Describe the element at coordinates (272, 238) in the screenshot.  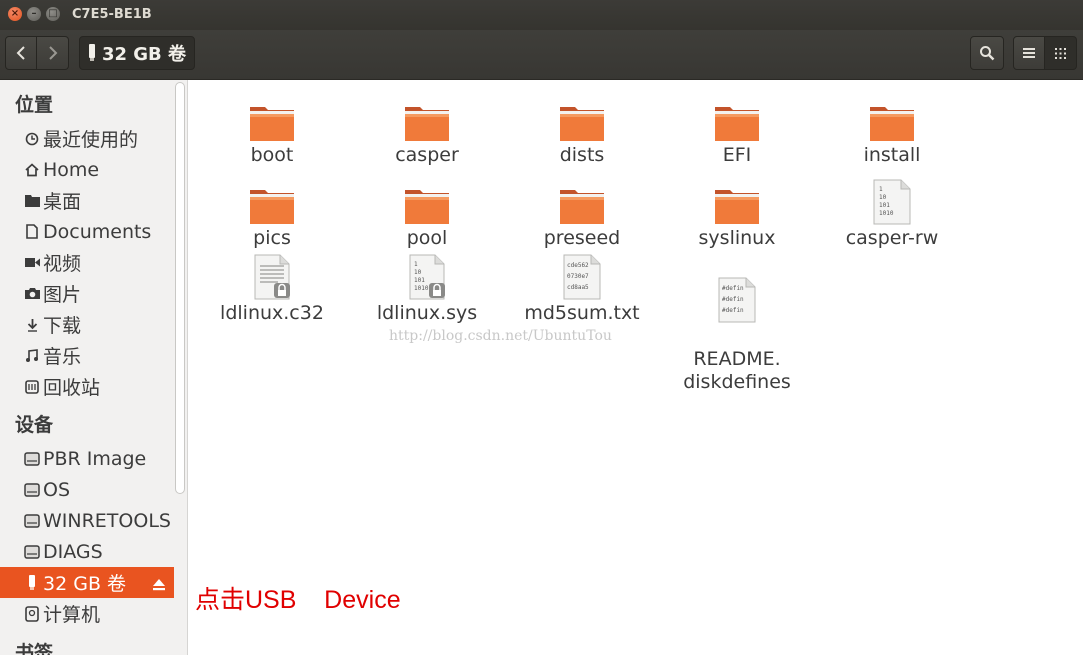
I see `file-item-label: pics` at that location.